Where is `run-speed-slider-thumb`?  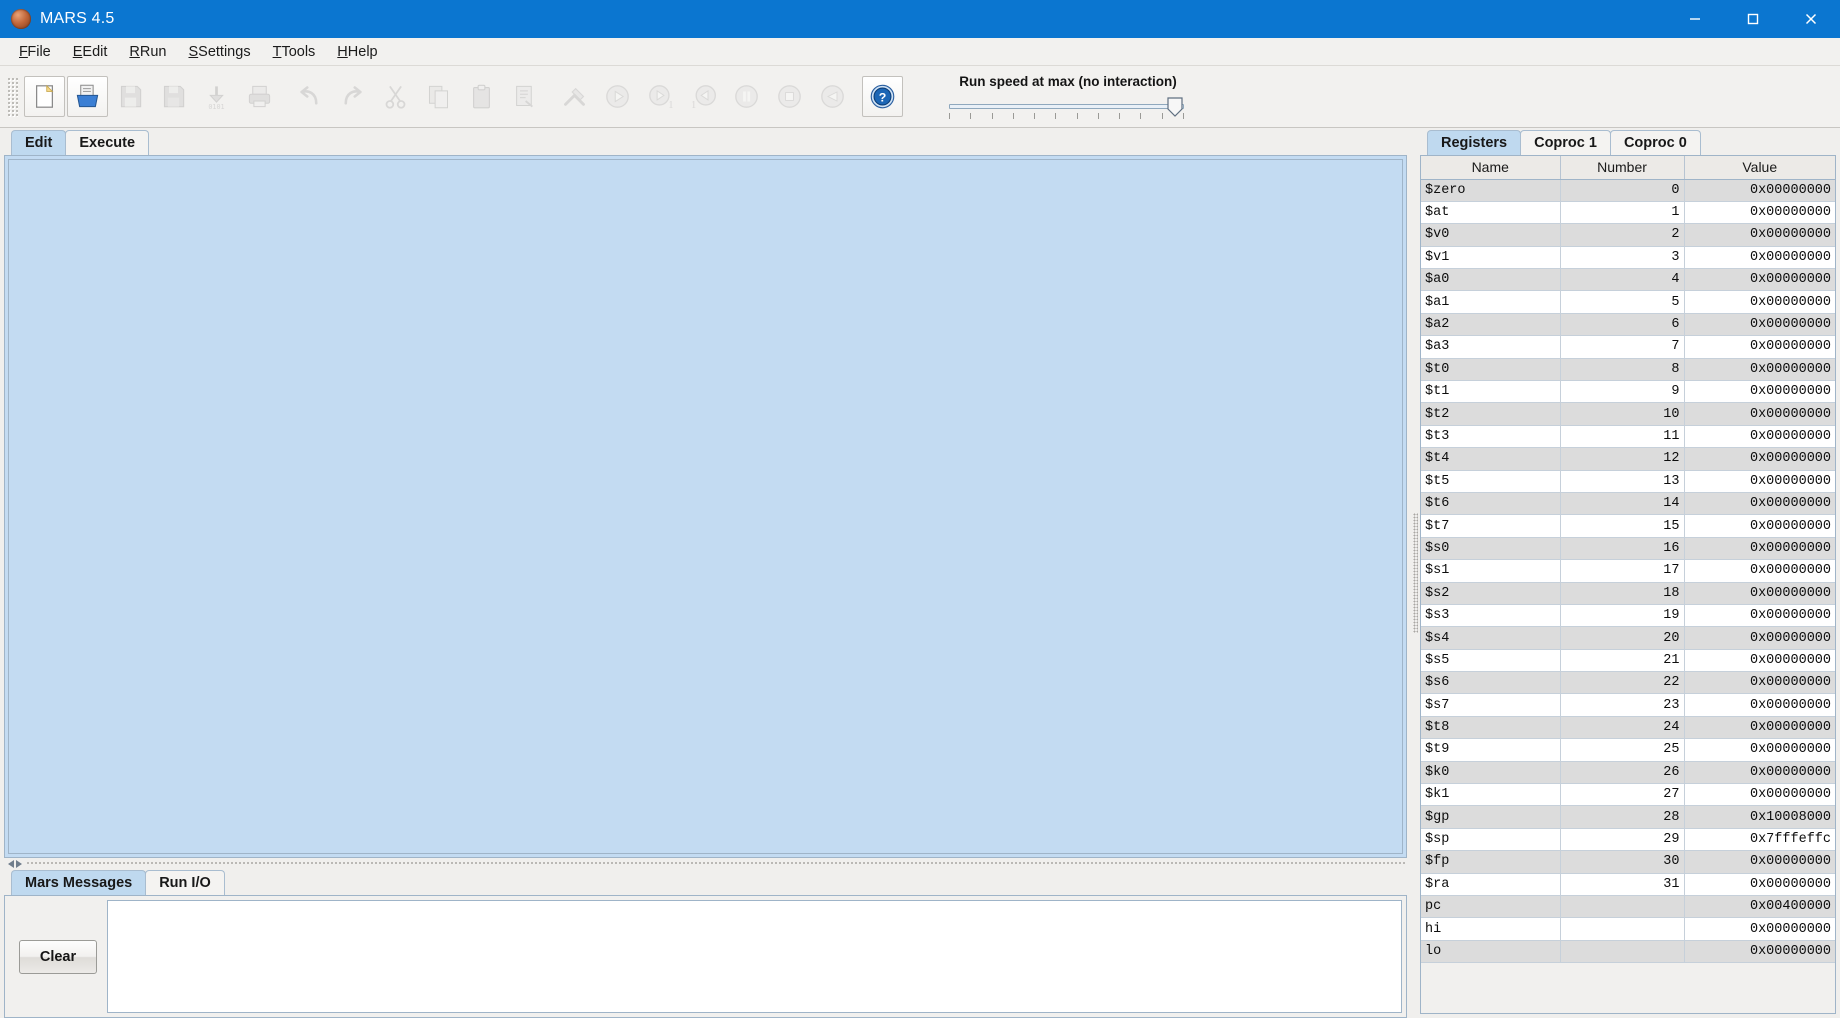 run-speed-slider-thumb is located at coordinates (1175, 107).